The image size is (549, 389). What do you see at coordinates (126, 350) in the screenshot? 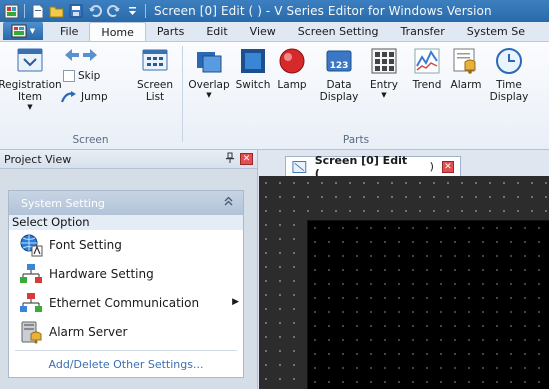
I see `divider` at bounding box center [126, 350].